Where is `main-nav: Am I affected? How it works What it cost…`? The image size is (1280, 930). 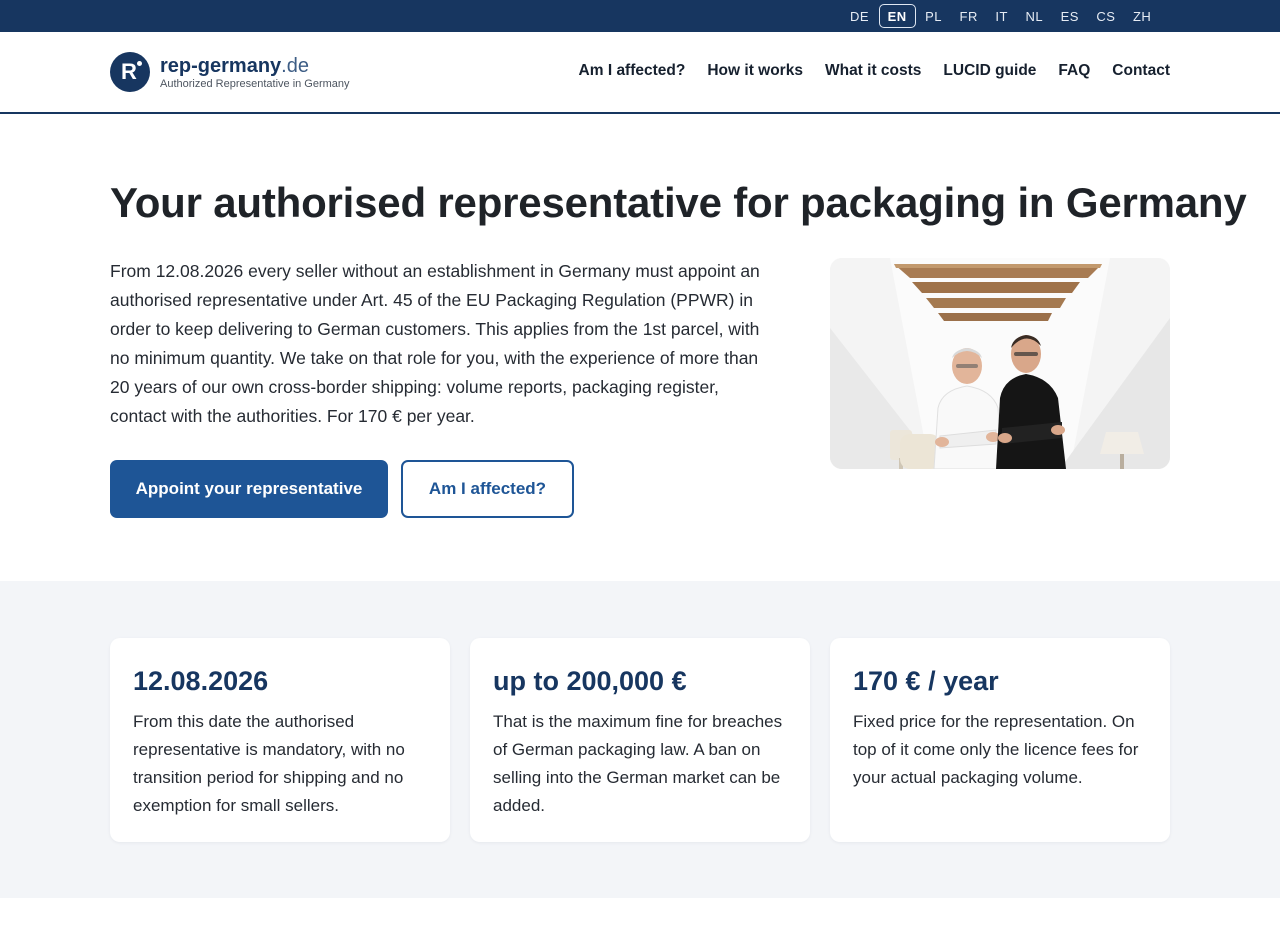 main-nav: Am I affected? How it works What it cost… is located at coordinates (863, 71).